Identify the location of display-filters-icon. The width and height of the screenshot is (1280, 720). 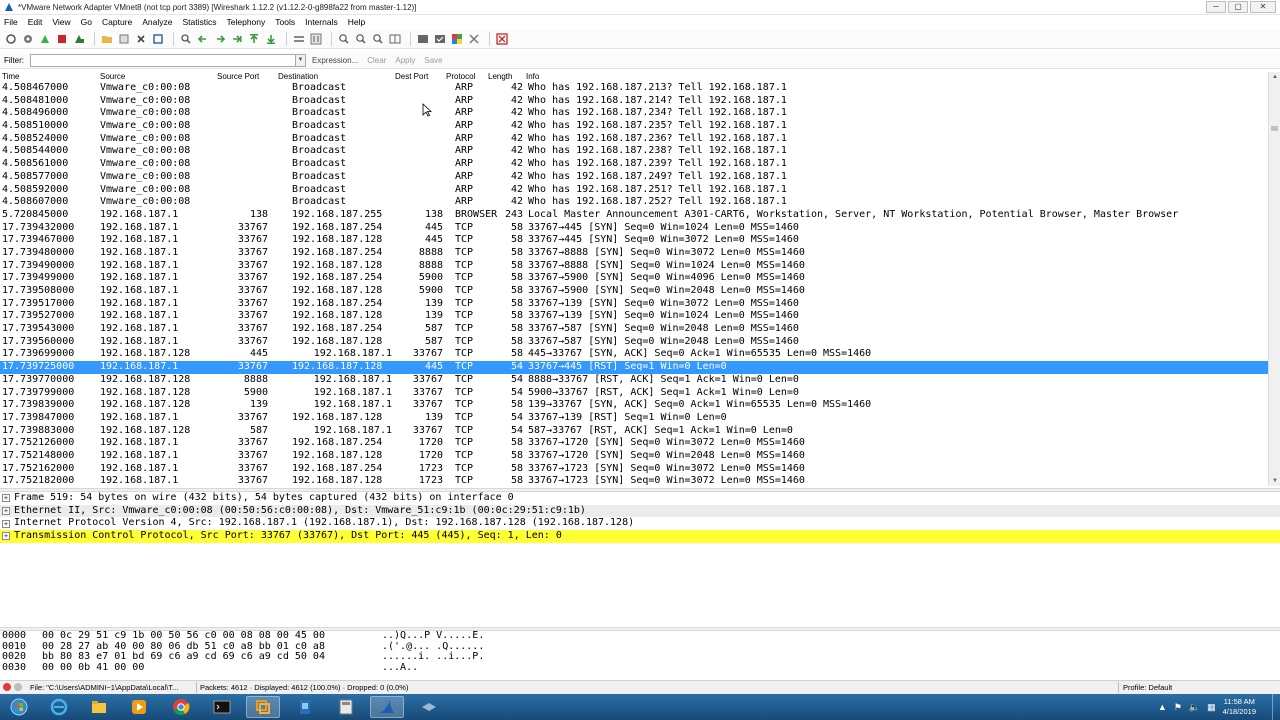
(440, 39).